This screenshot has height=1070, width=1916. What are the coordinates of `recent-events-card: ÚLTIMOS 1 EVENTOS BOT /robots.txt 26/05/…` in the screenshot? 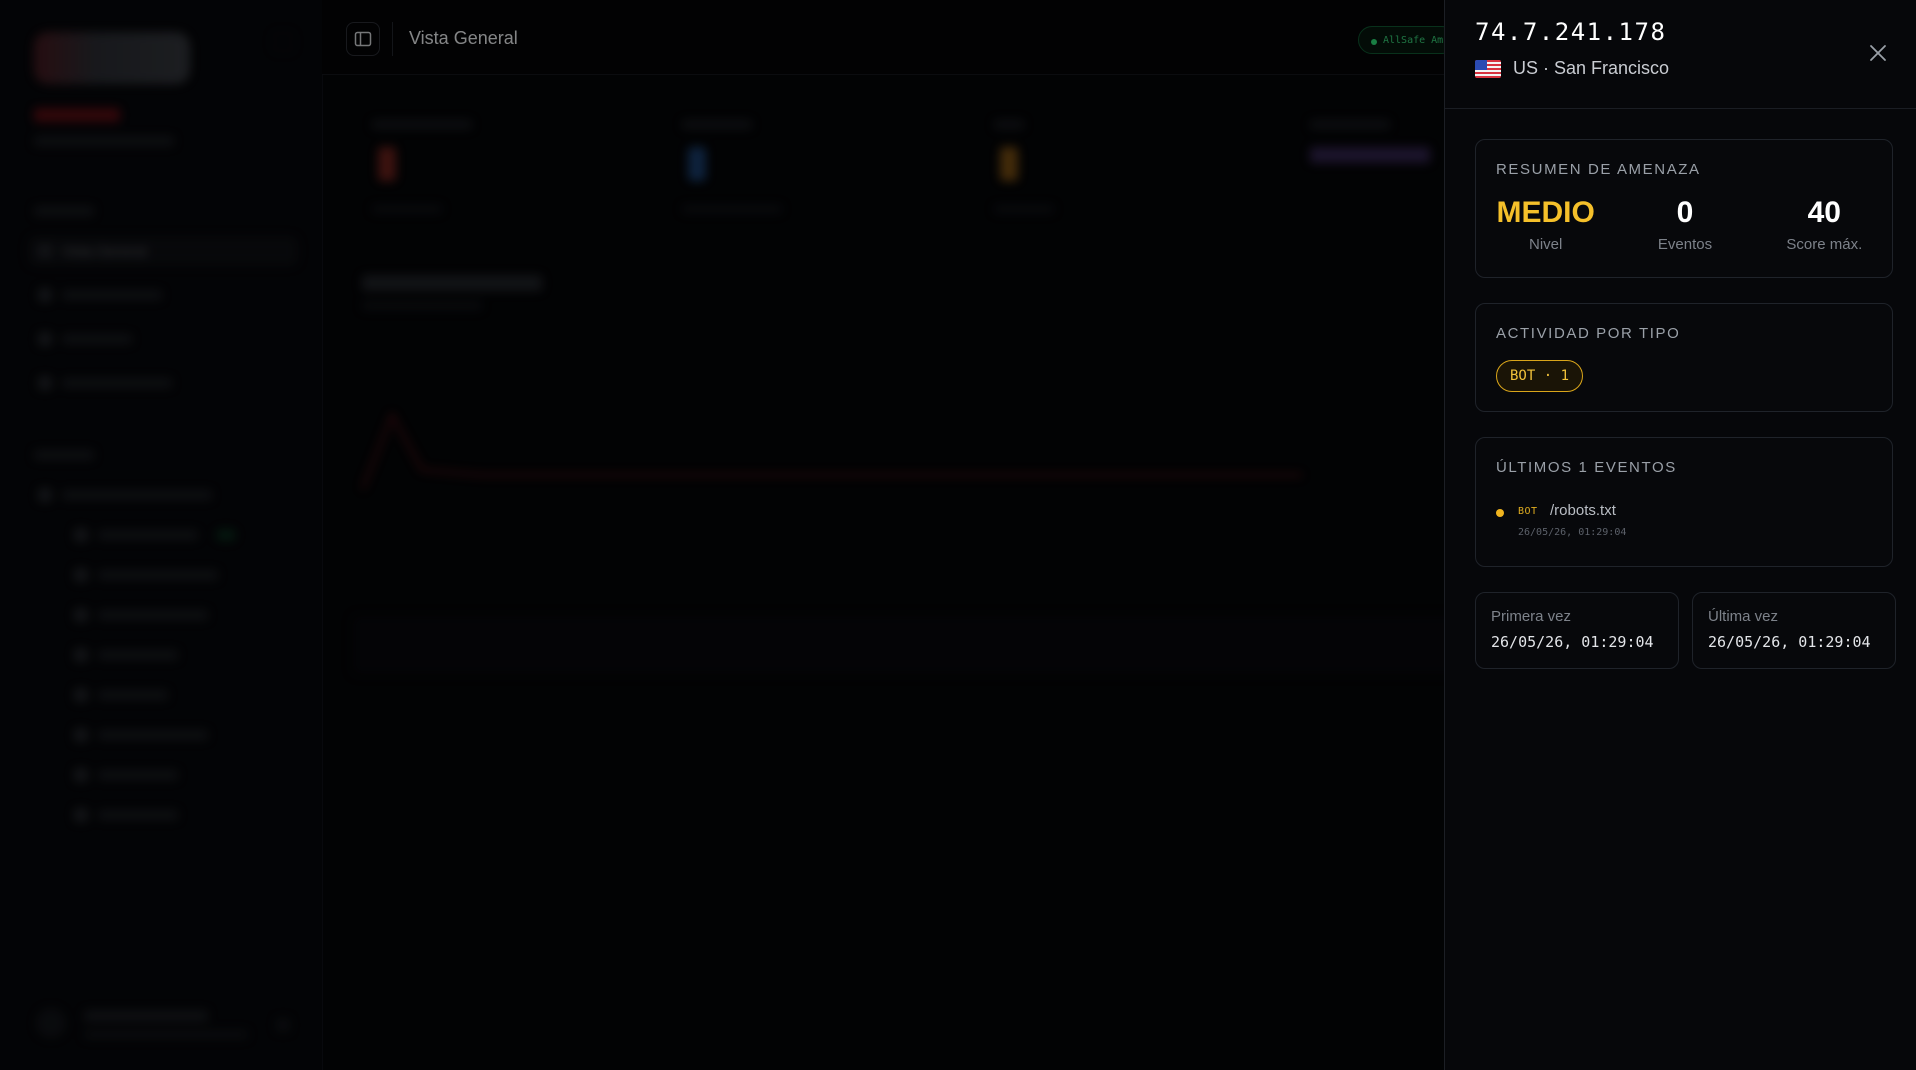 It's located at (1684, 502).